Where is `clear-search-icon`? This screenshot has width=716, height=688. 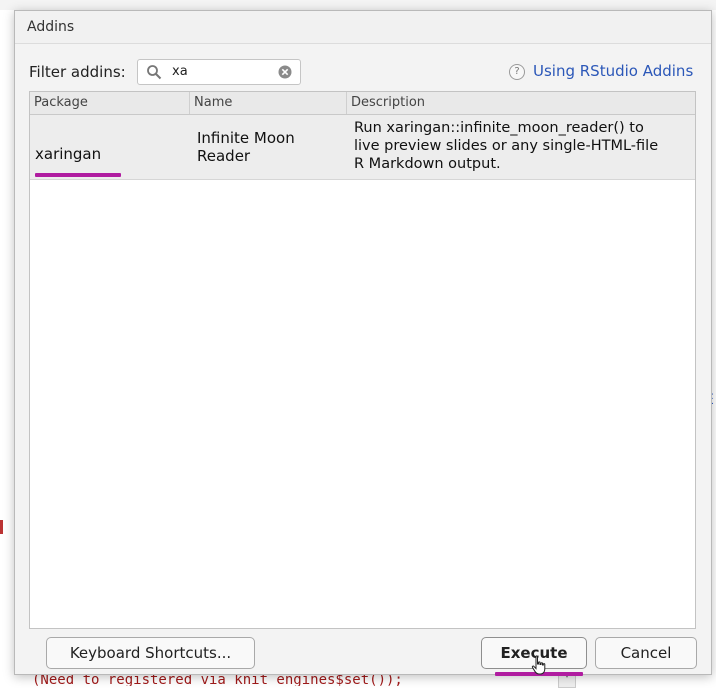 clear-search-icon is located at coordinates (285, 72).